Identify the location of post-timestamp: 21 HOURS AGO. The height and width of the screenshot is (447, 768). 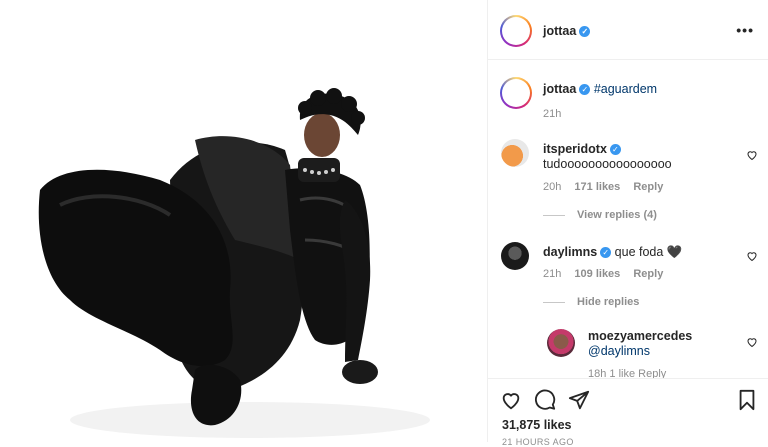
(538, 442).